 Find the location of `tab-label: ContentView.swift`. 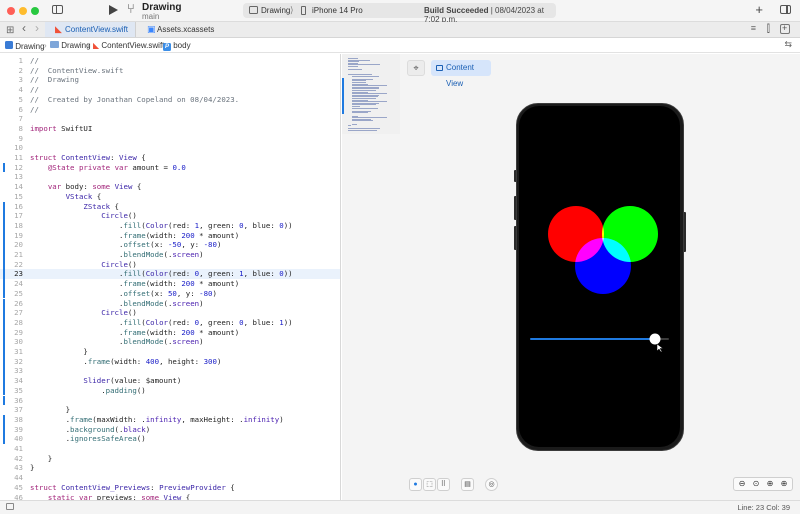

tab-label: ContentView.swift is located at coordinates (96, 29).